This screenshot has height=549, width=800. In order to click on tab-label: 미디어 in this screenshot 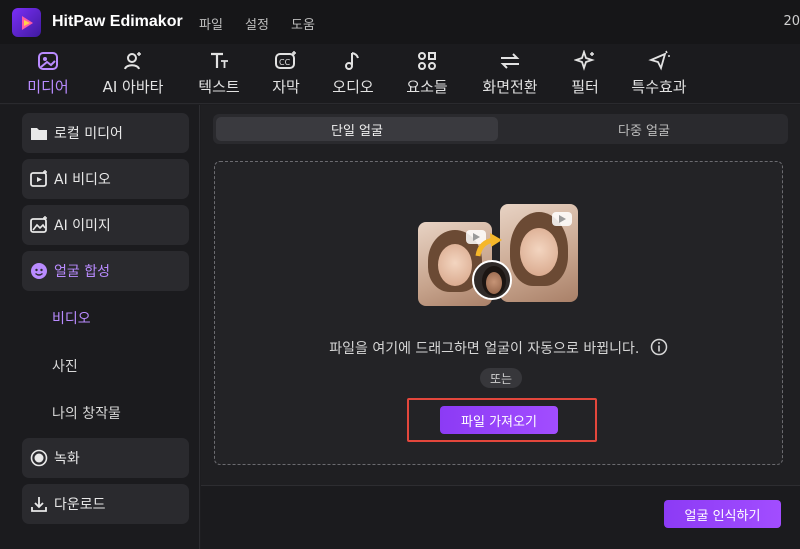, I will do `click(48, 87)`.